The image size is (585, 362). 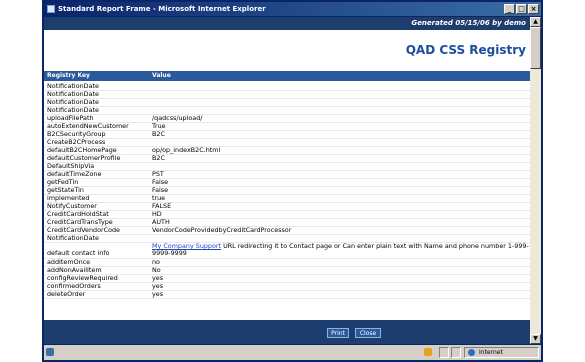 What do you see at coordinates (533, 9) in the screenshot?
I see `close-window-button: ×` at bounding box center [533, 9].